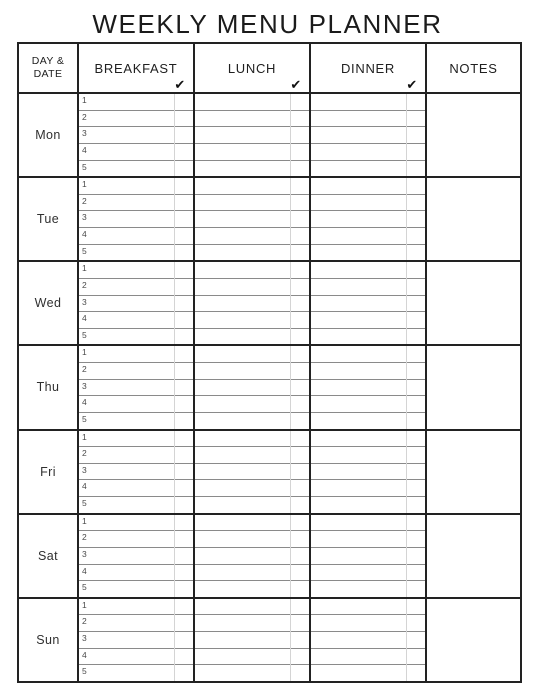 The image size is (535, 693). I want to click on breakfast-cell-sun: 1 2 3 4 5, so click(137, 639).